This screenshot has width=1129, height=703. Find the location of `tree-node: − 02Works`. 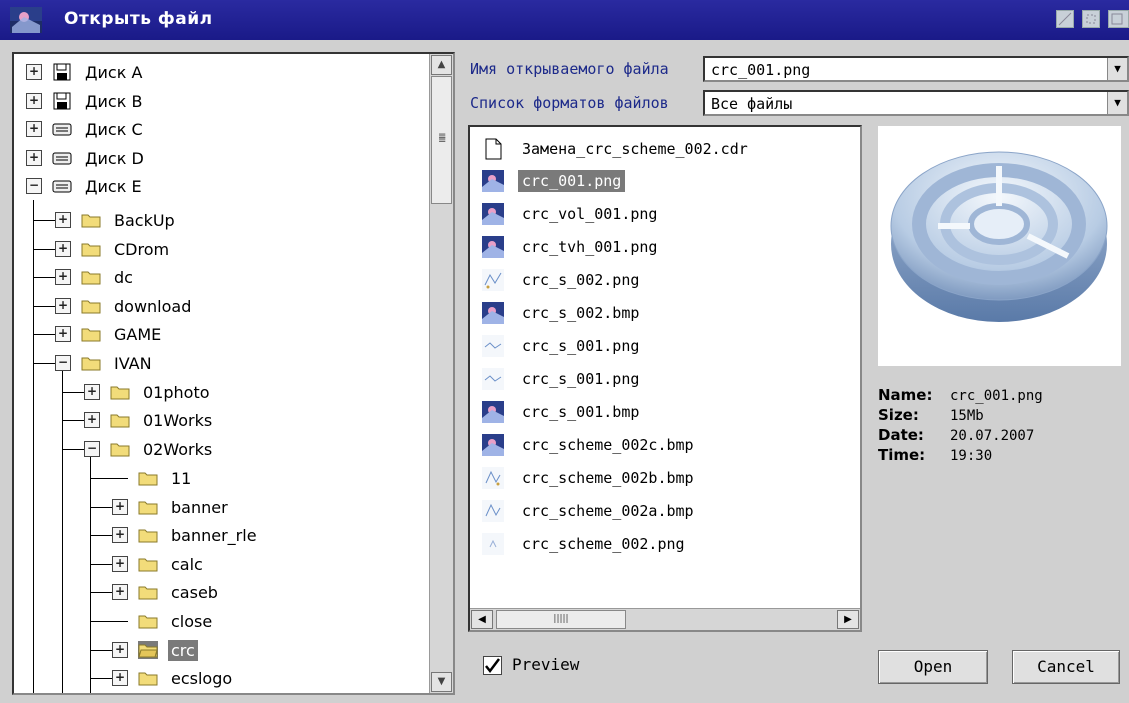

tree-node: − 02Works is located at coordinates (149, 449).